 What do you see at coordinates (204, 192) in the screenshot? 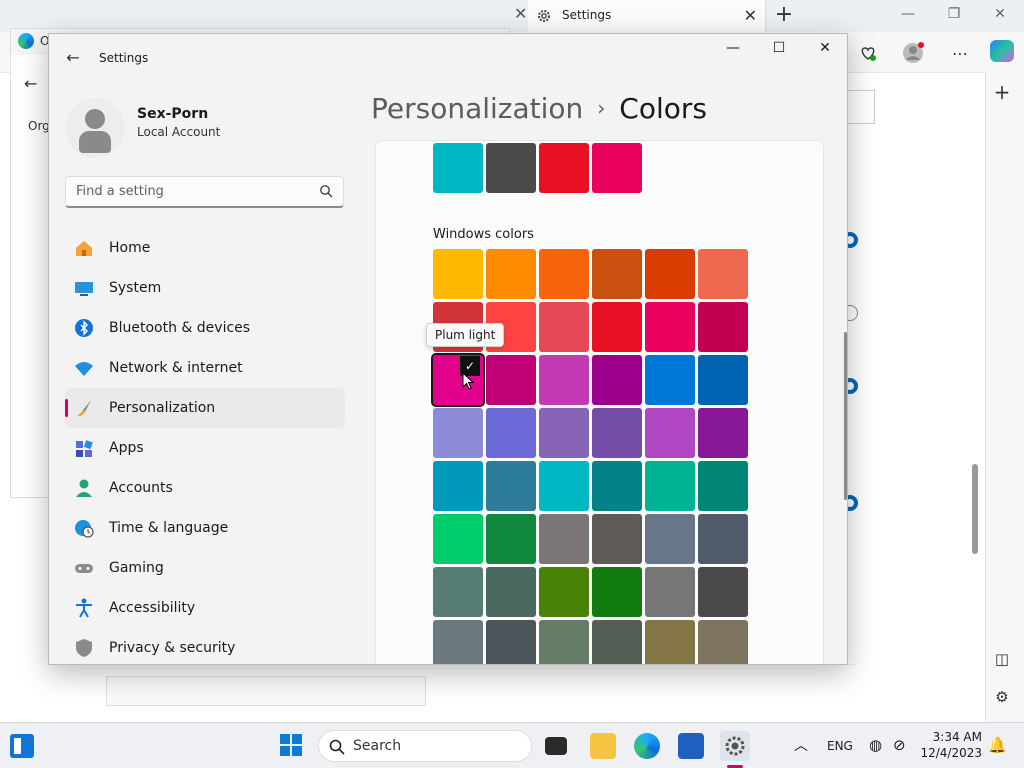
I see `search-input: Find a setting` at bounding box center [204, 192].